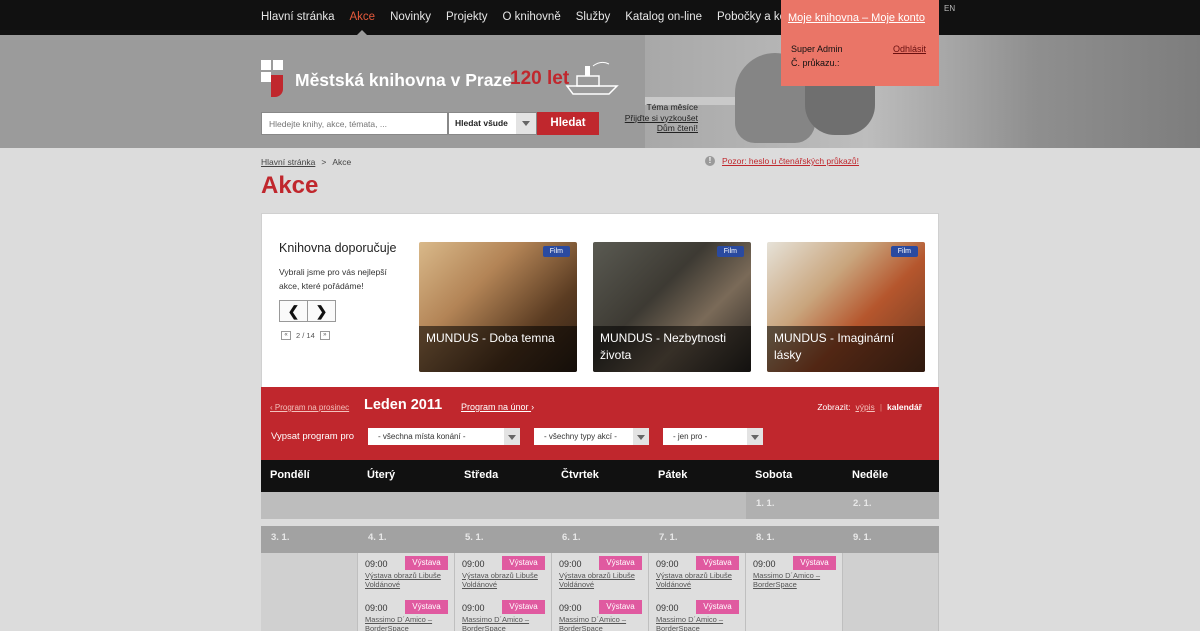  Describe the element at coordinates (713, 436) in the screenshot. I see `audience-filter-select: - jen pro -` at that location.